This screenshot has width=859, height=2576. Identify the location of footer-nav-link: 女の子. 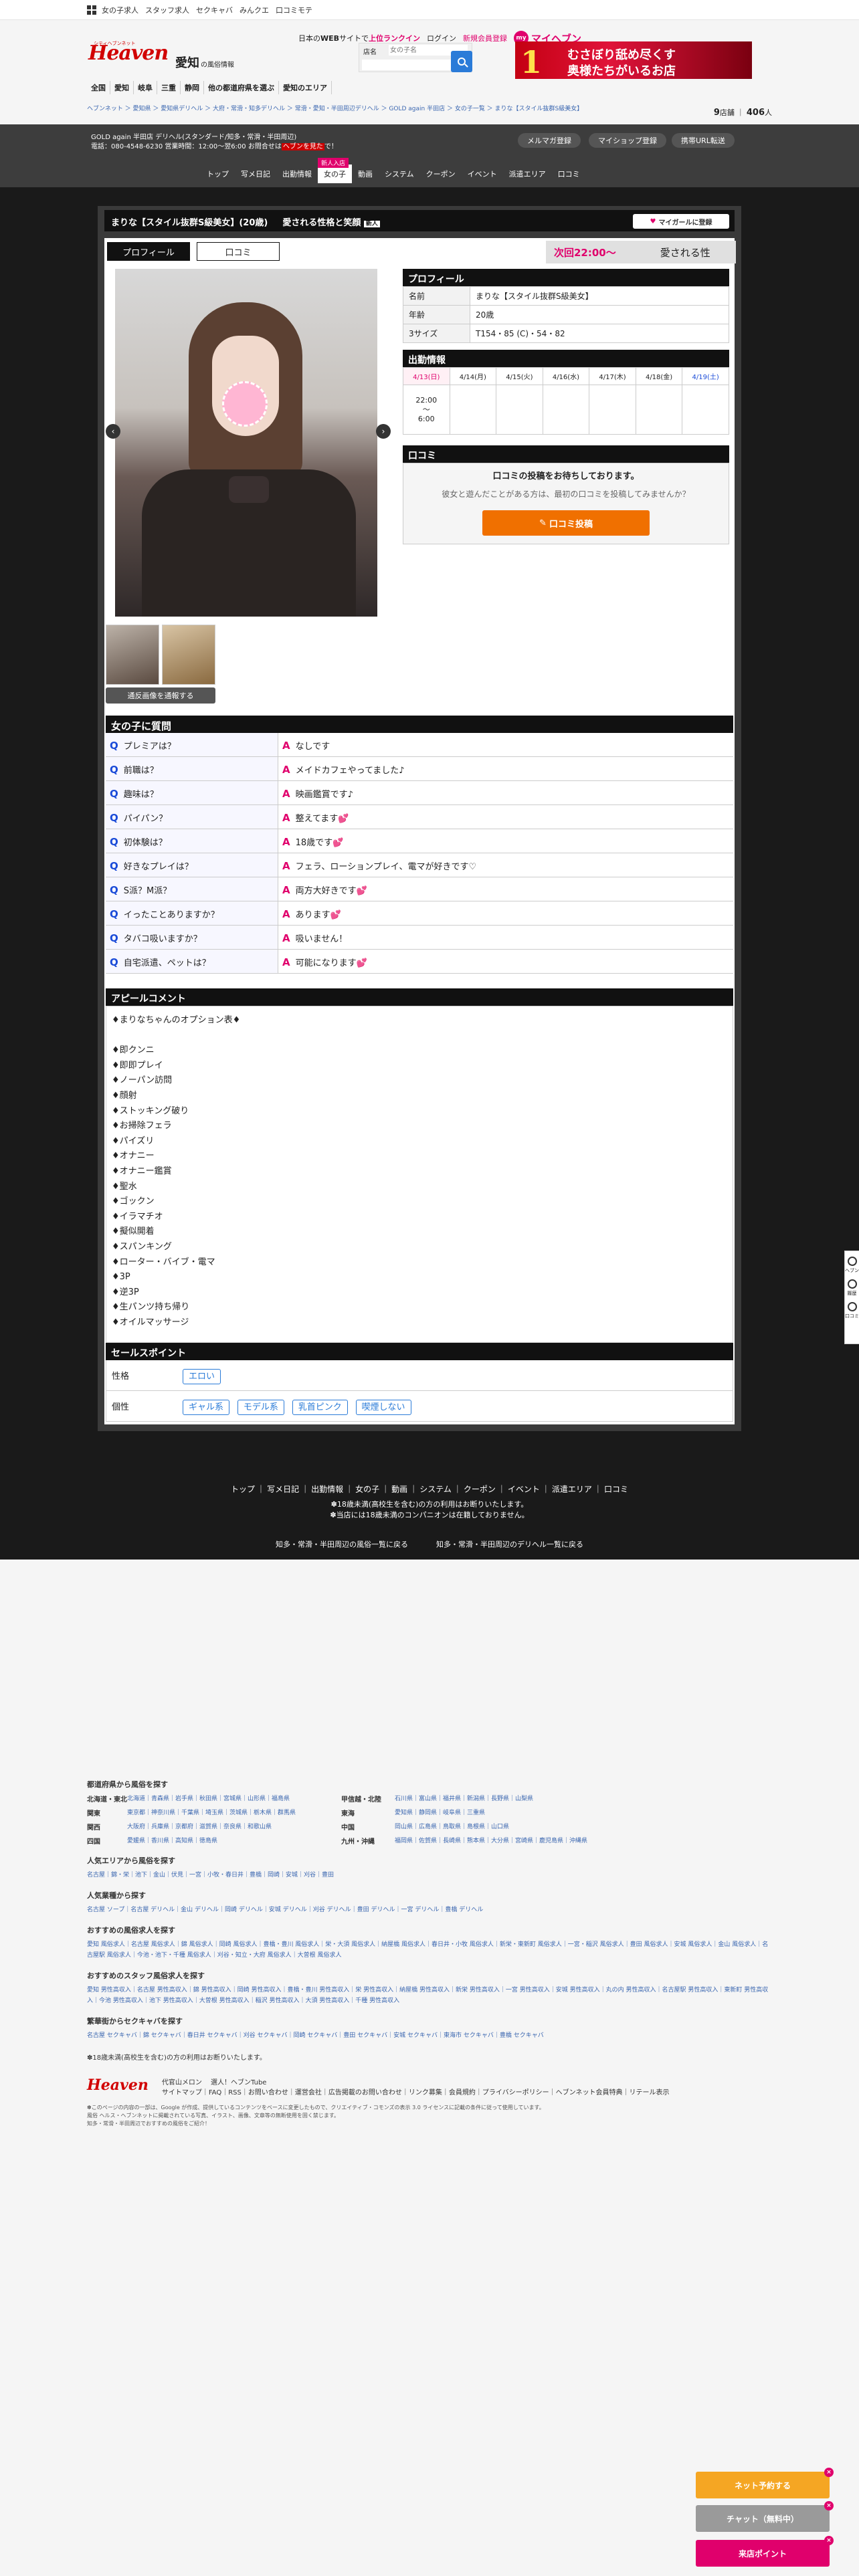
(367, 1489).